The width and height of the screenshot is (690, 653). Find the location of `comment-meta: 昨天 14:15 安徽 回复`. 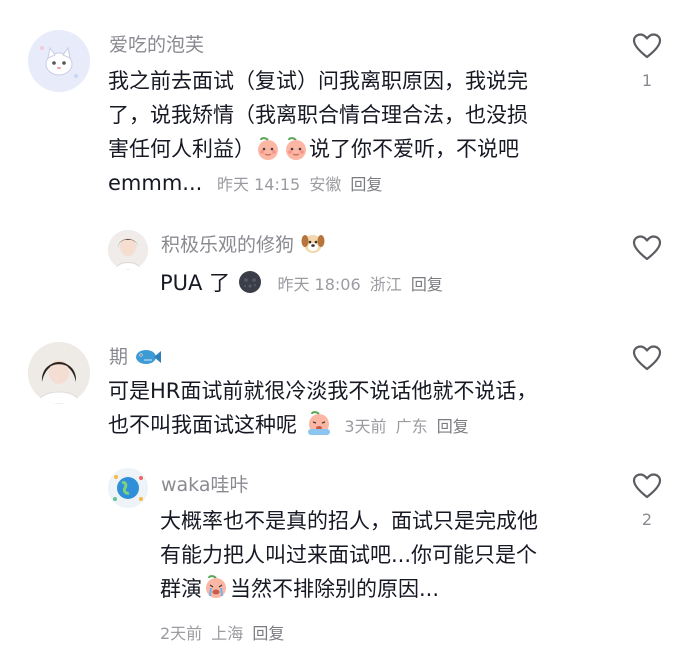

comment-meta: 昨天 14:15 安徽 回复 is located at coordinates (299, 184).